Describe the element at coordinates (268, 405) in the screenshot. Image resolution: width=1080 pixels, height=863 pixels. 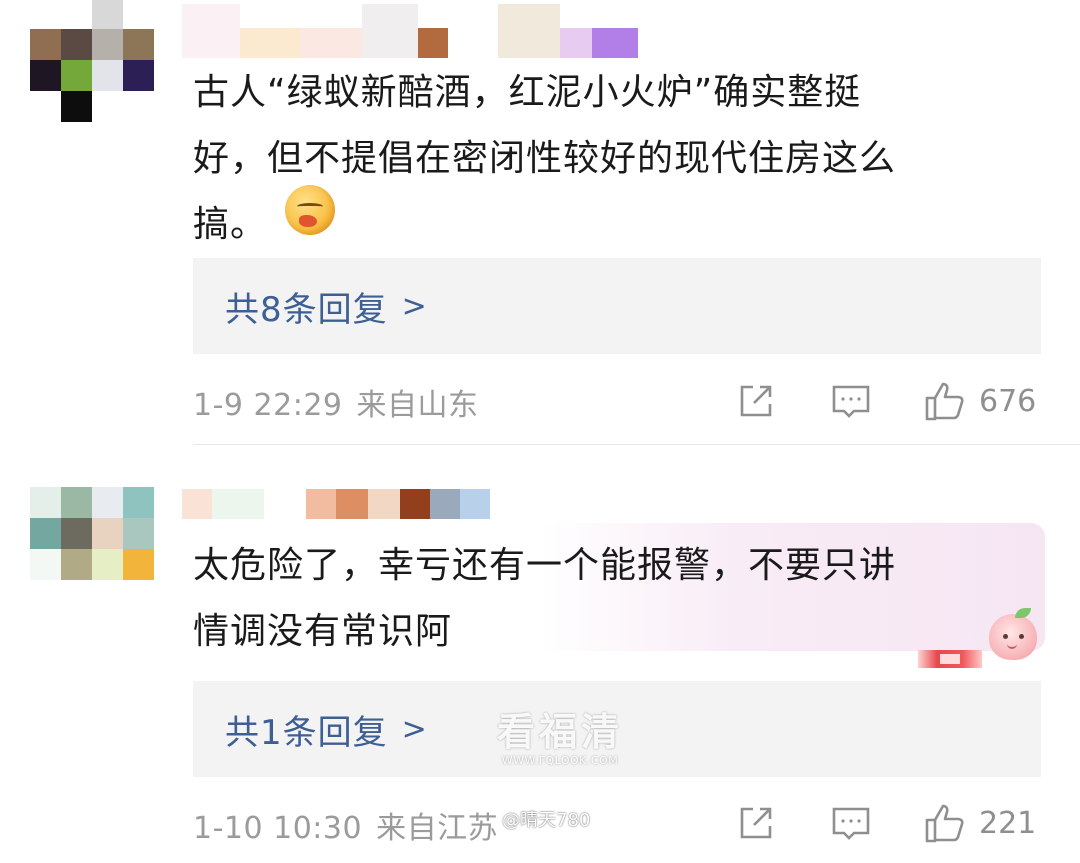
I see `comment-time: 1-9 22:29` at that location.